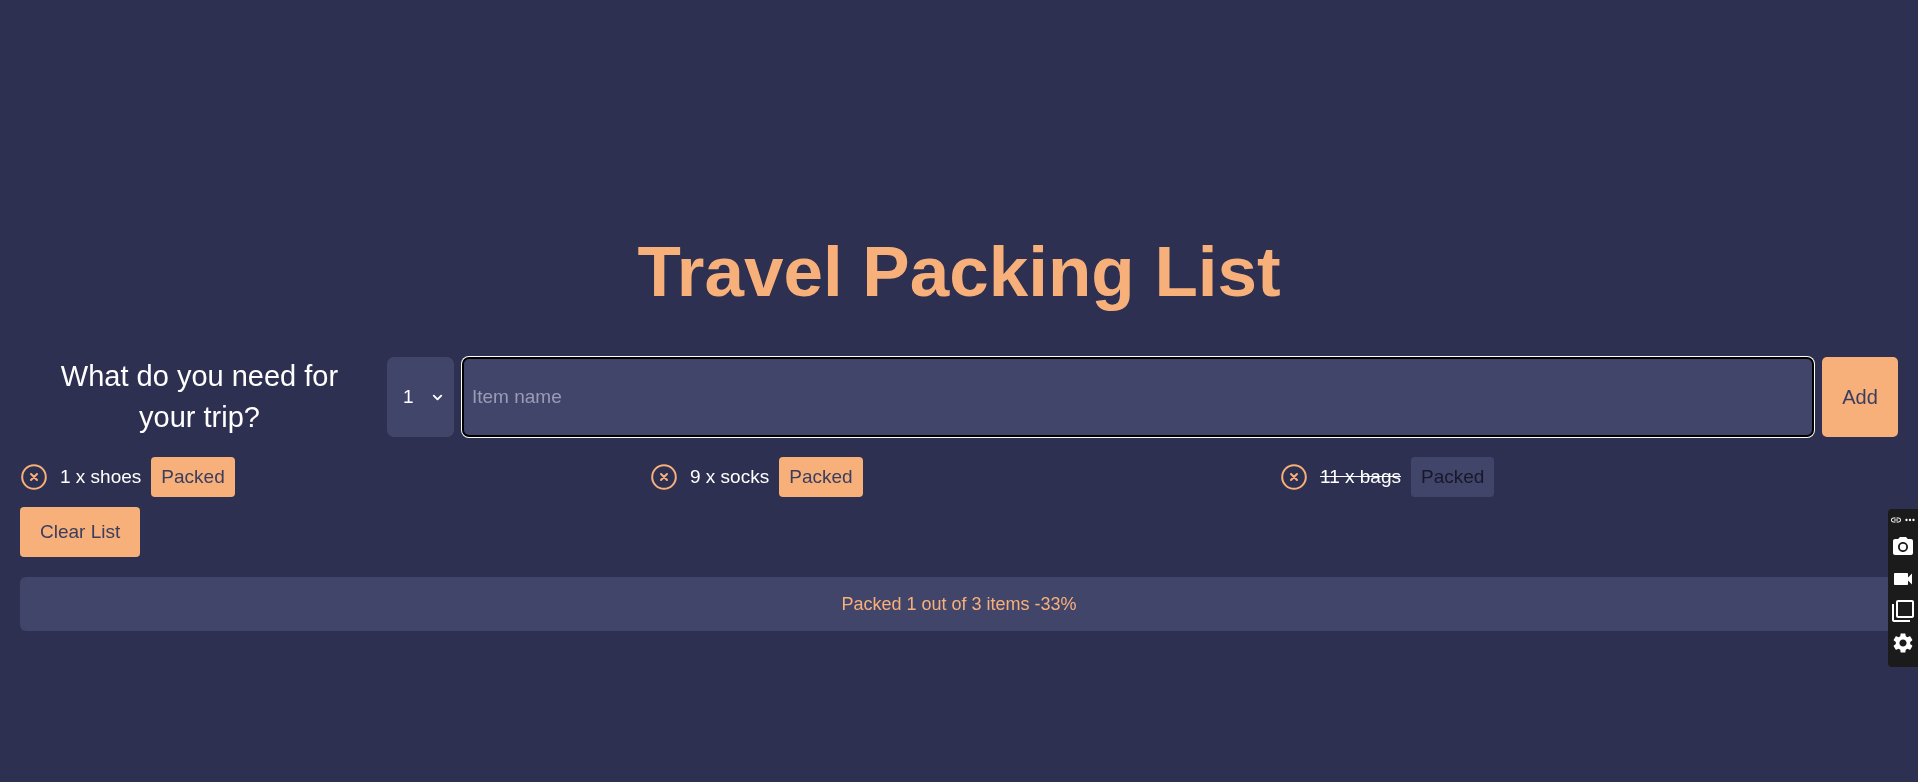 The height and width of the screenshot is (782, 1918). I want to click on page-title: Travel Packing List, so click(959, 272).